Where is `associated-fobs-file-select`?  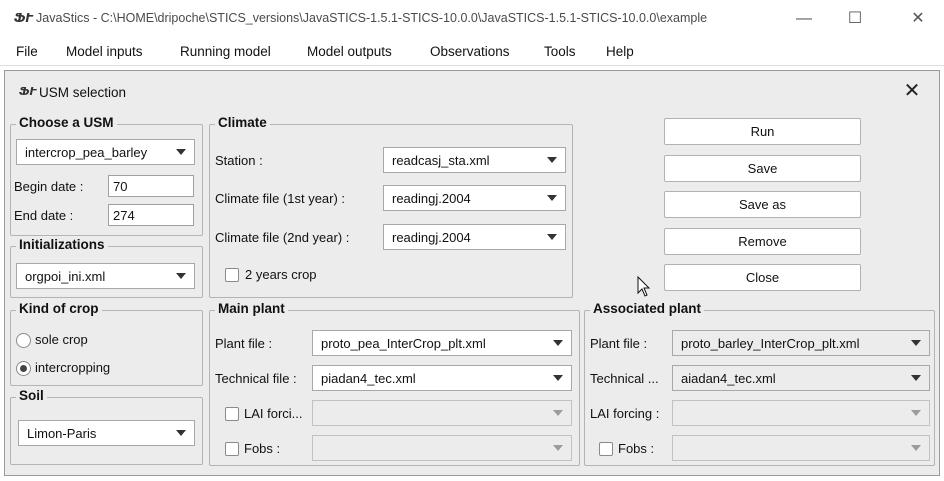 associated-fobs-file-select is located at coordinates (801, 448).